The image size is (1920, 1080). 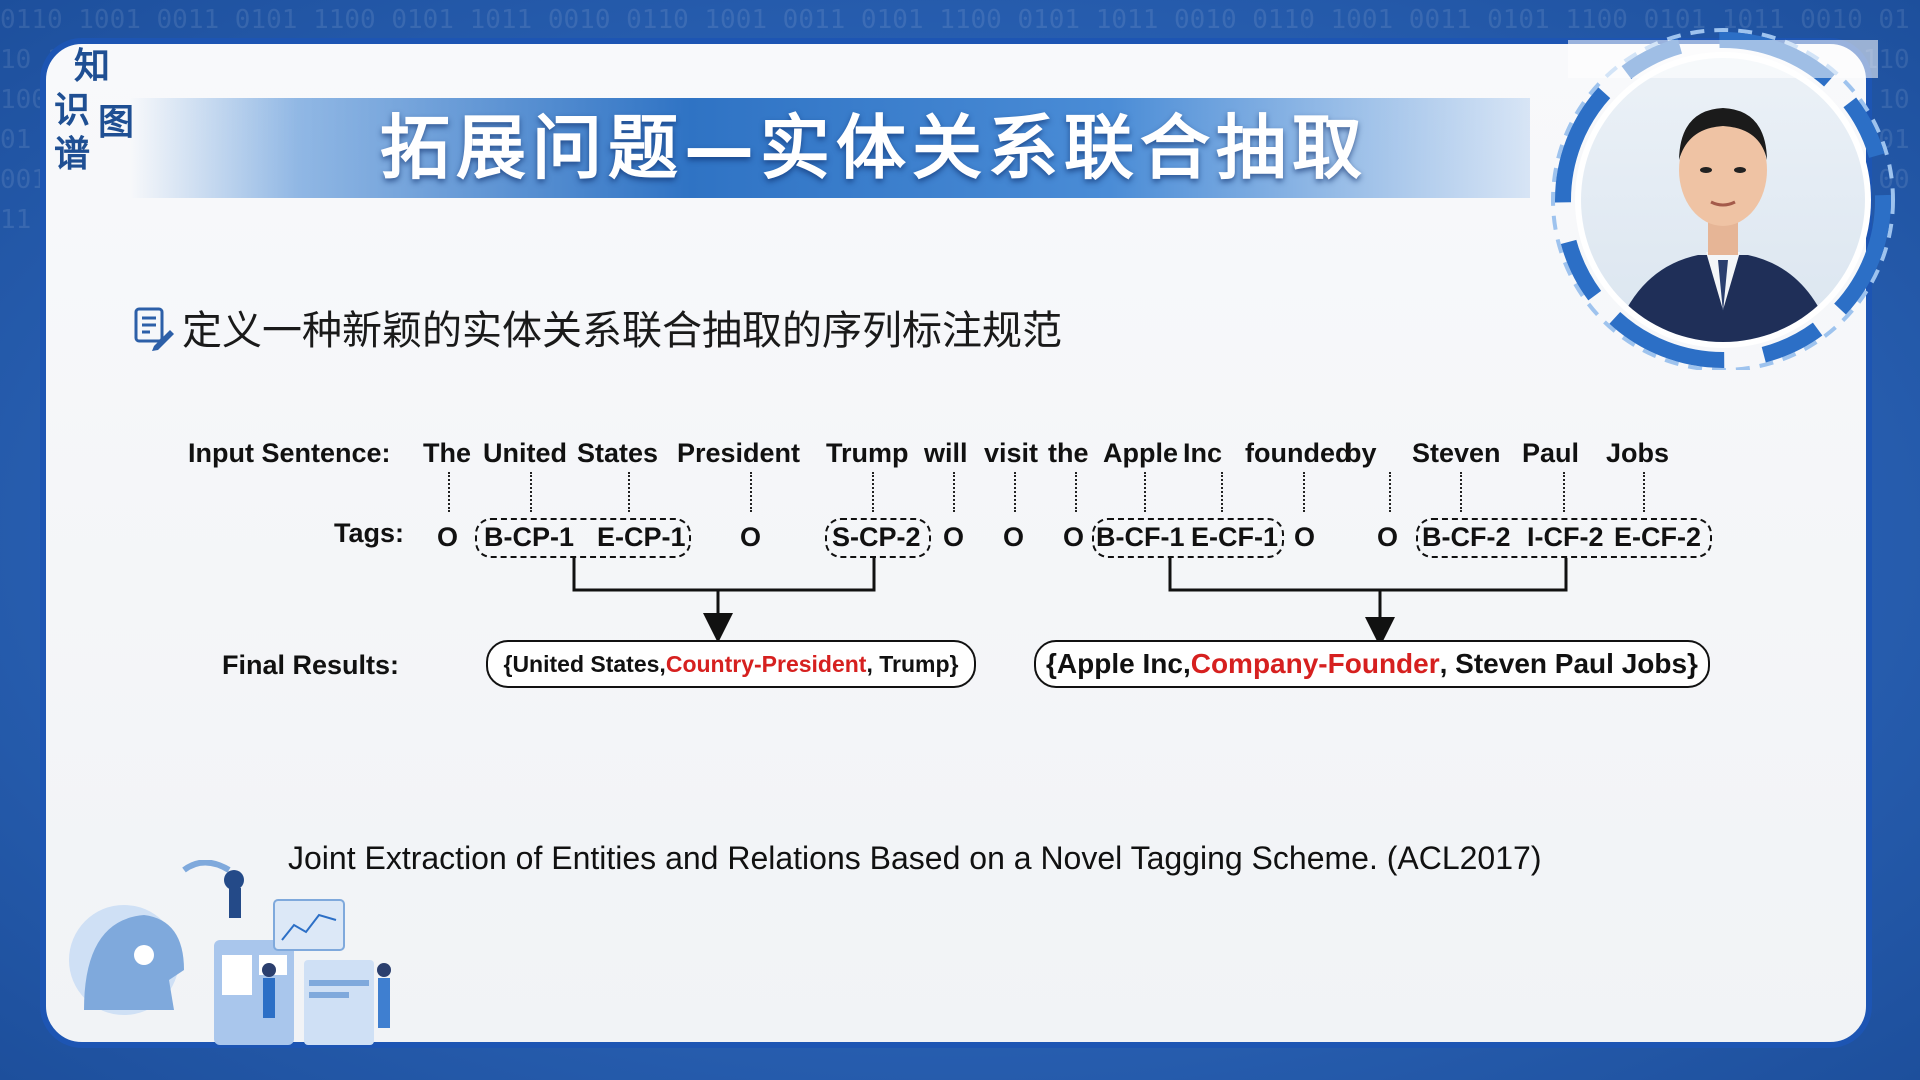 What do you see at coordinates (1118, 663) in the screenshot?
I see `result-entity-pair-open: {Apple Inc,` at bounding box center [1118, 663].